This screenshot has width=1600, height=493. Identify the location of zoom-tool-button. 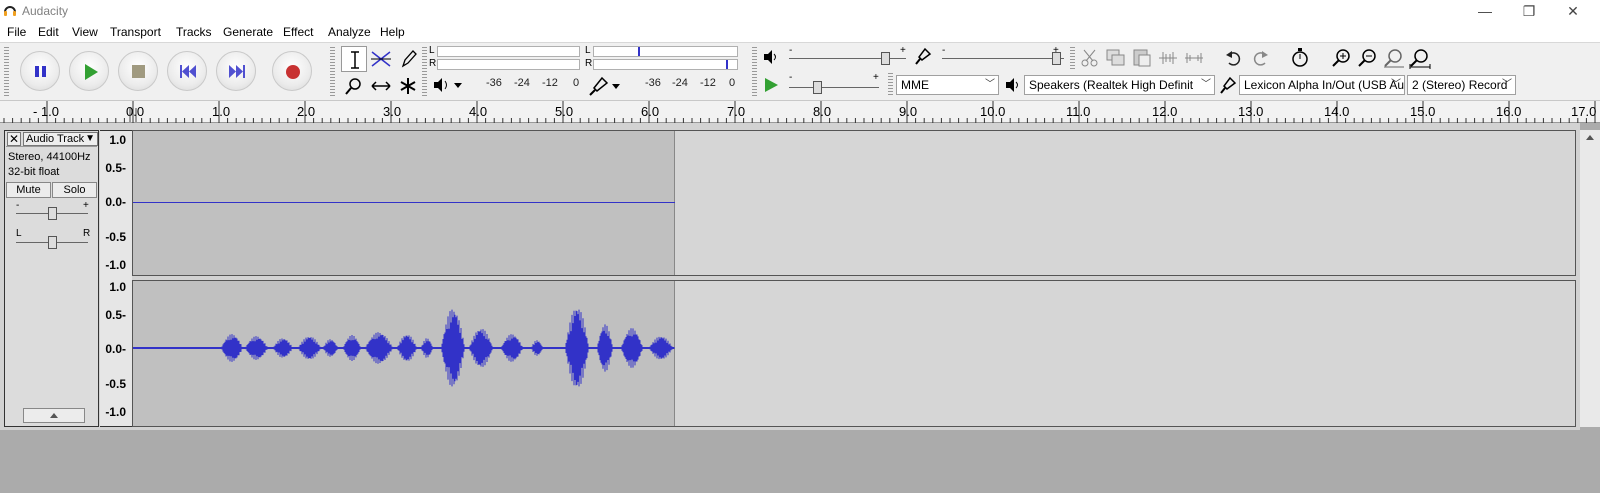
(354, 86).